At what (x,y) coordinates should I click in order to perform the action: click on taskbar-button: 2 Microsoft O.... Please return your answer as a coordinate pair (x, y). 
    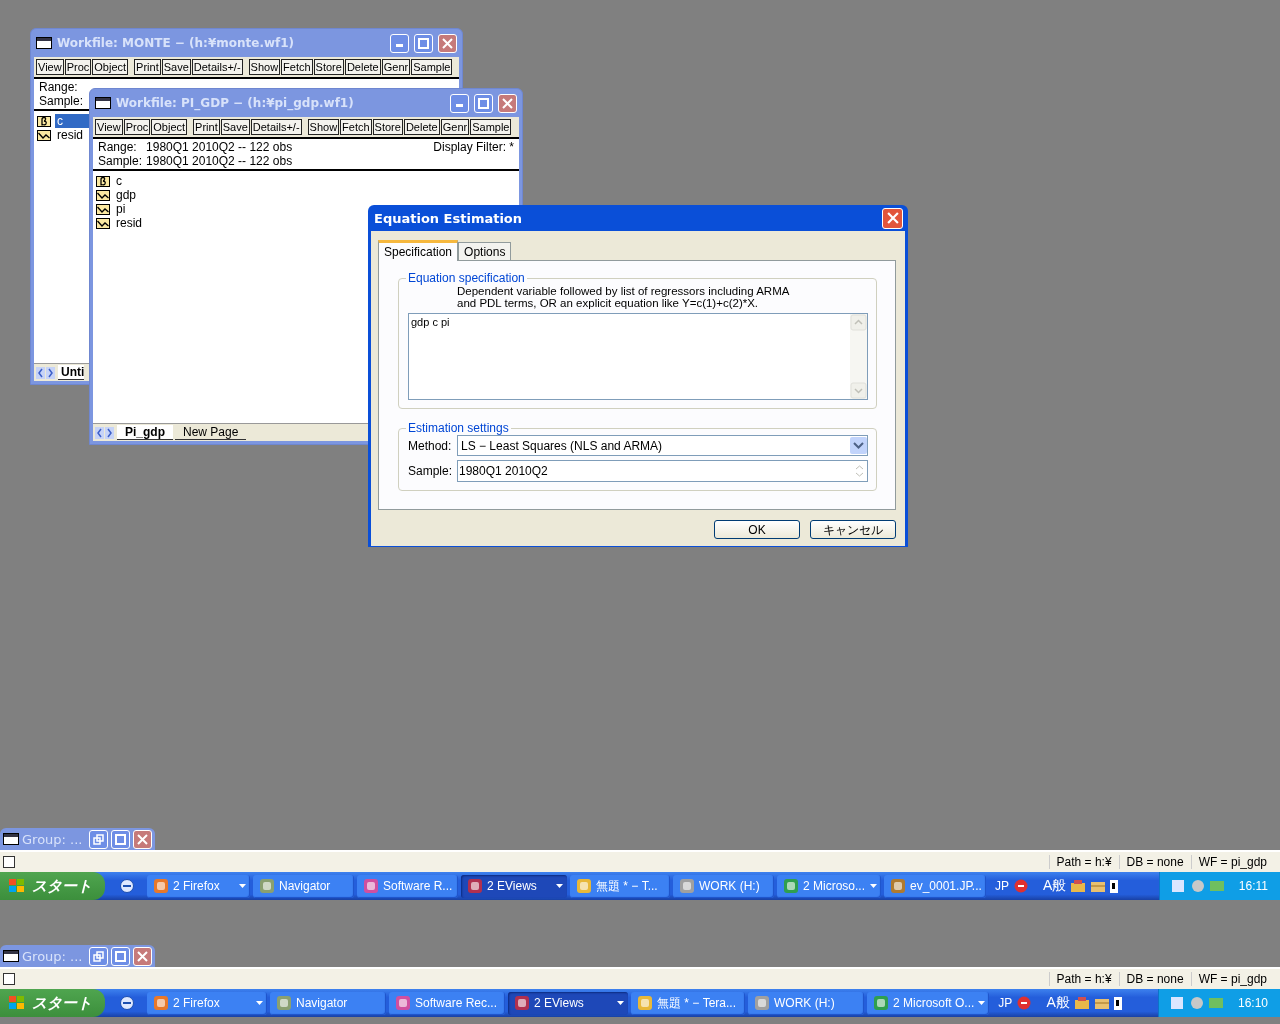
    Looking at the image, I should click on (928, 1003).